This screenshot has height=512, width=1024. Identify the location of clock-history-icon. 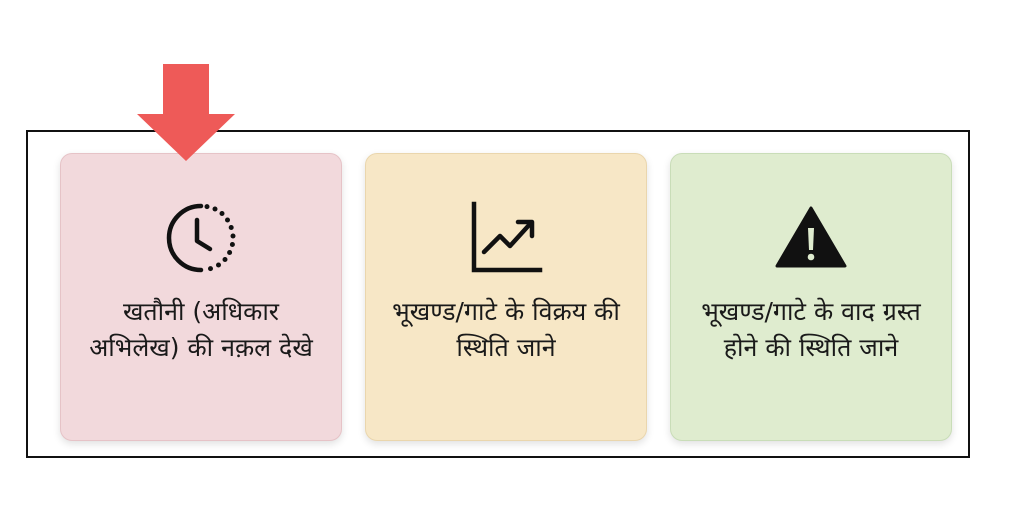
(201, 238).